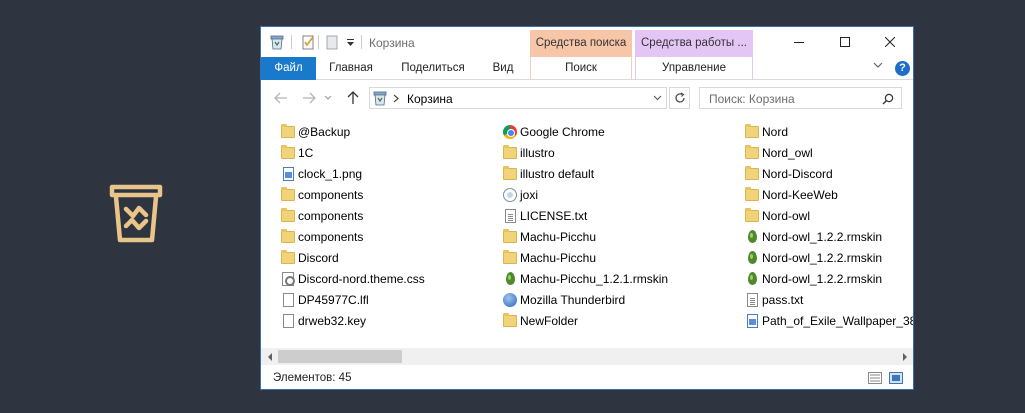  Describe the element at coordinates (657, 98) in the screenshot. I see `address-dropdown-chevron-icon` at that location.